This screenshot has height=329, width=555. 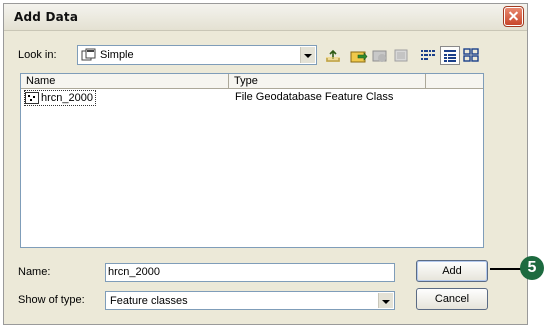 I want to click on details-view-button, so click(x=450, y=55).